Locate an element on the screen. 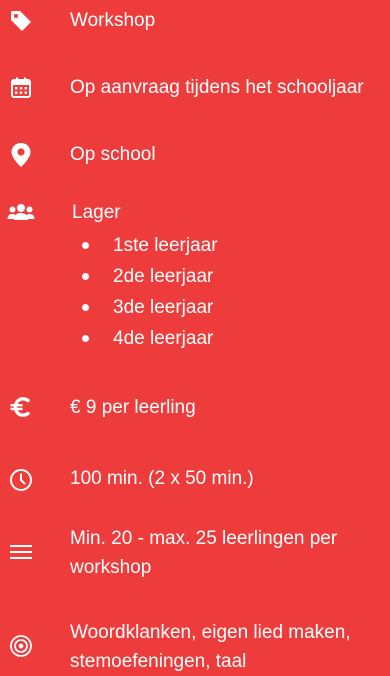 Image resolution: width=390 pixels, height=676 pixels. grade-list-item: 4de leerjaar is located at coordinates (146, 338).